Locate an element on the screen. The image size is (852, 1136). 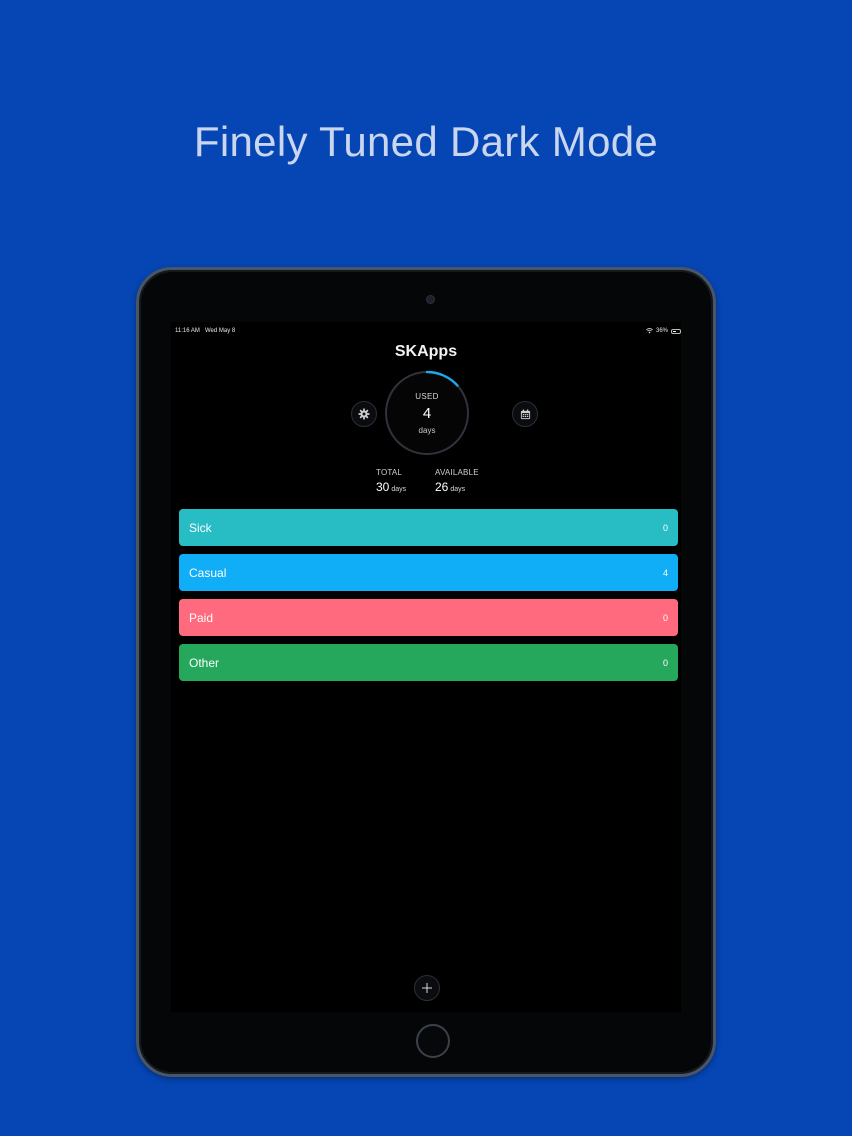
add-leave-button is located at coordinates (427, 988).